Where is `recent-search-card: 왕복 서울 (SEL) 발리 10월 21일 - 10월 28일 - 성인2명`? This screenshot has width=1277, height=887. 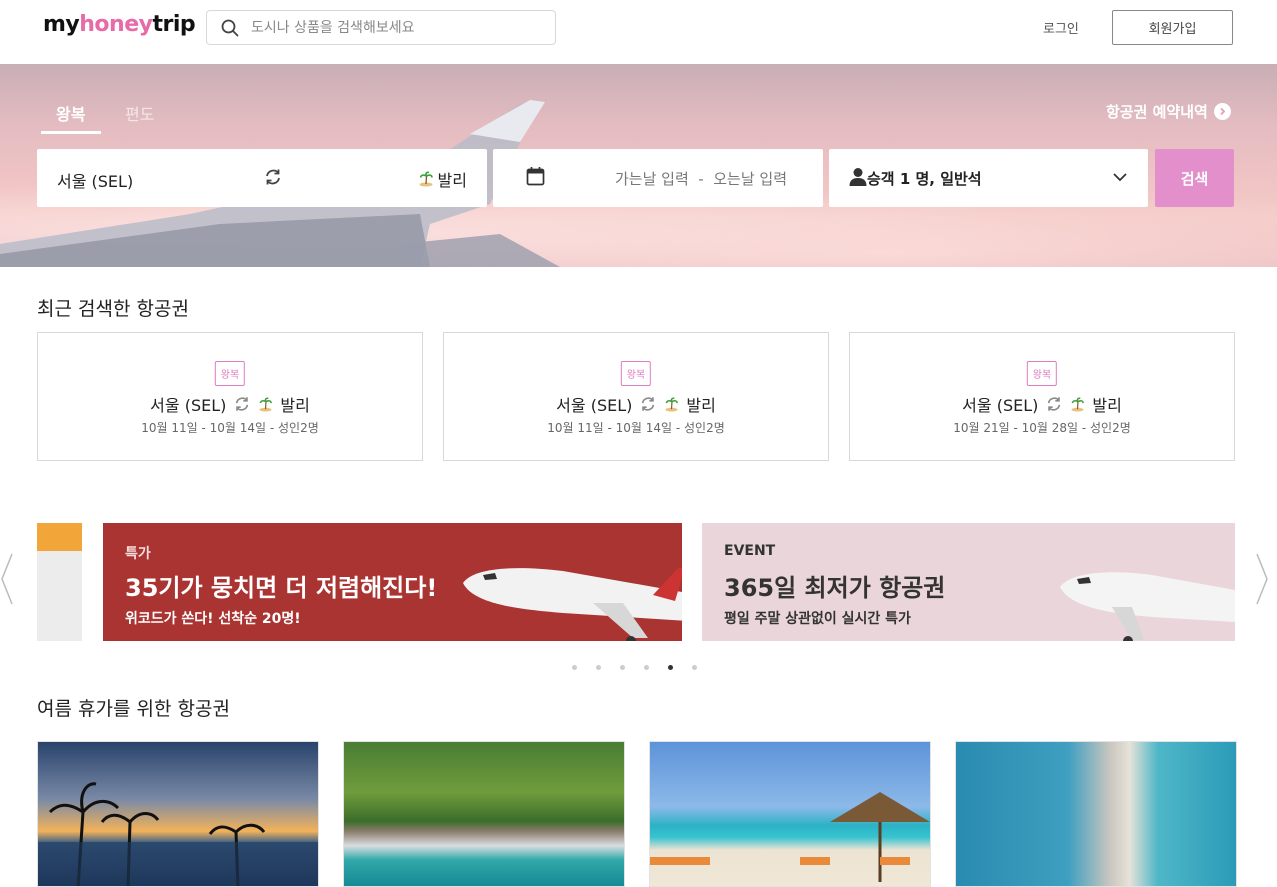 recent-search-card: 왕복 서울 (SEL) 발리 10월 21일 - 10월 28일 - 성인2명 is located at coordinates (1042, 396).